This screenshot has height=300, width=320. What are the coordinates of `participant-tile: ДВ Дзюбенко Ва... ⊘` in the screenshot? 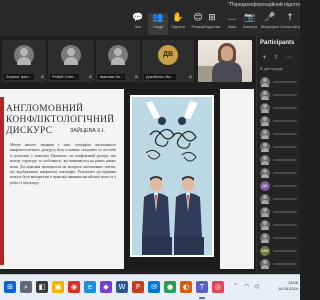 It's located at (168, 61).